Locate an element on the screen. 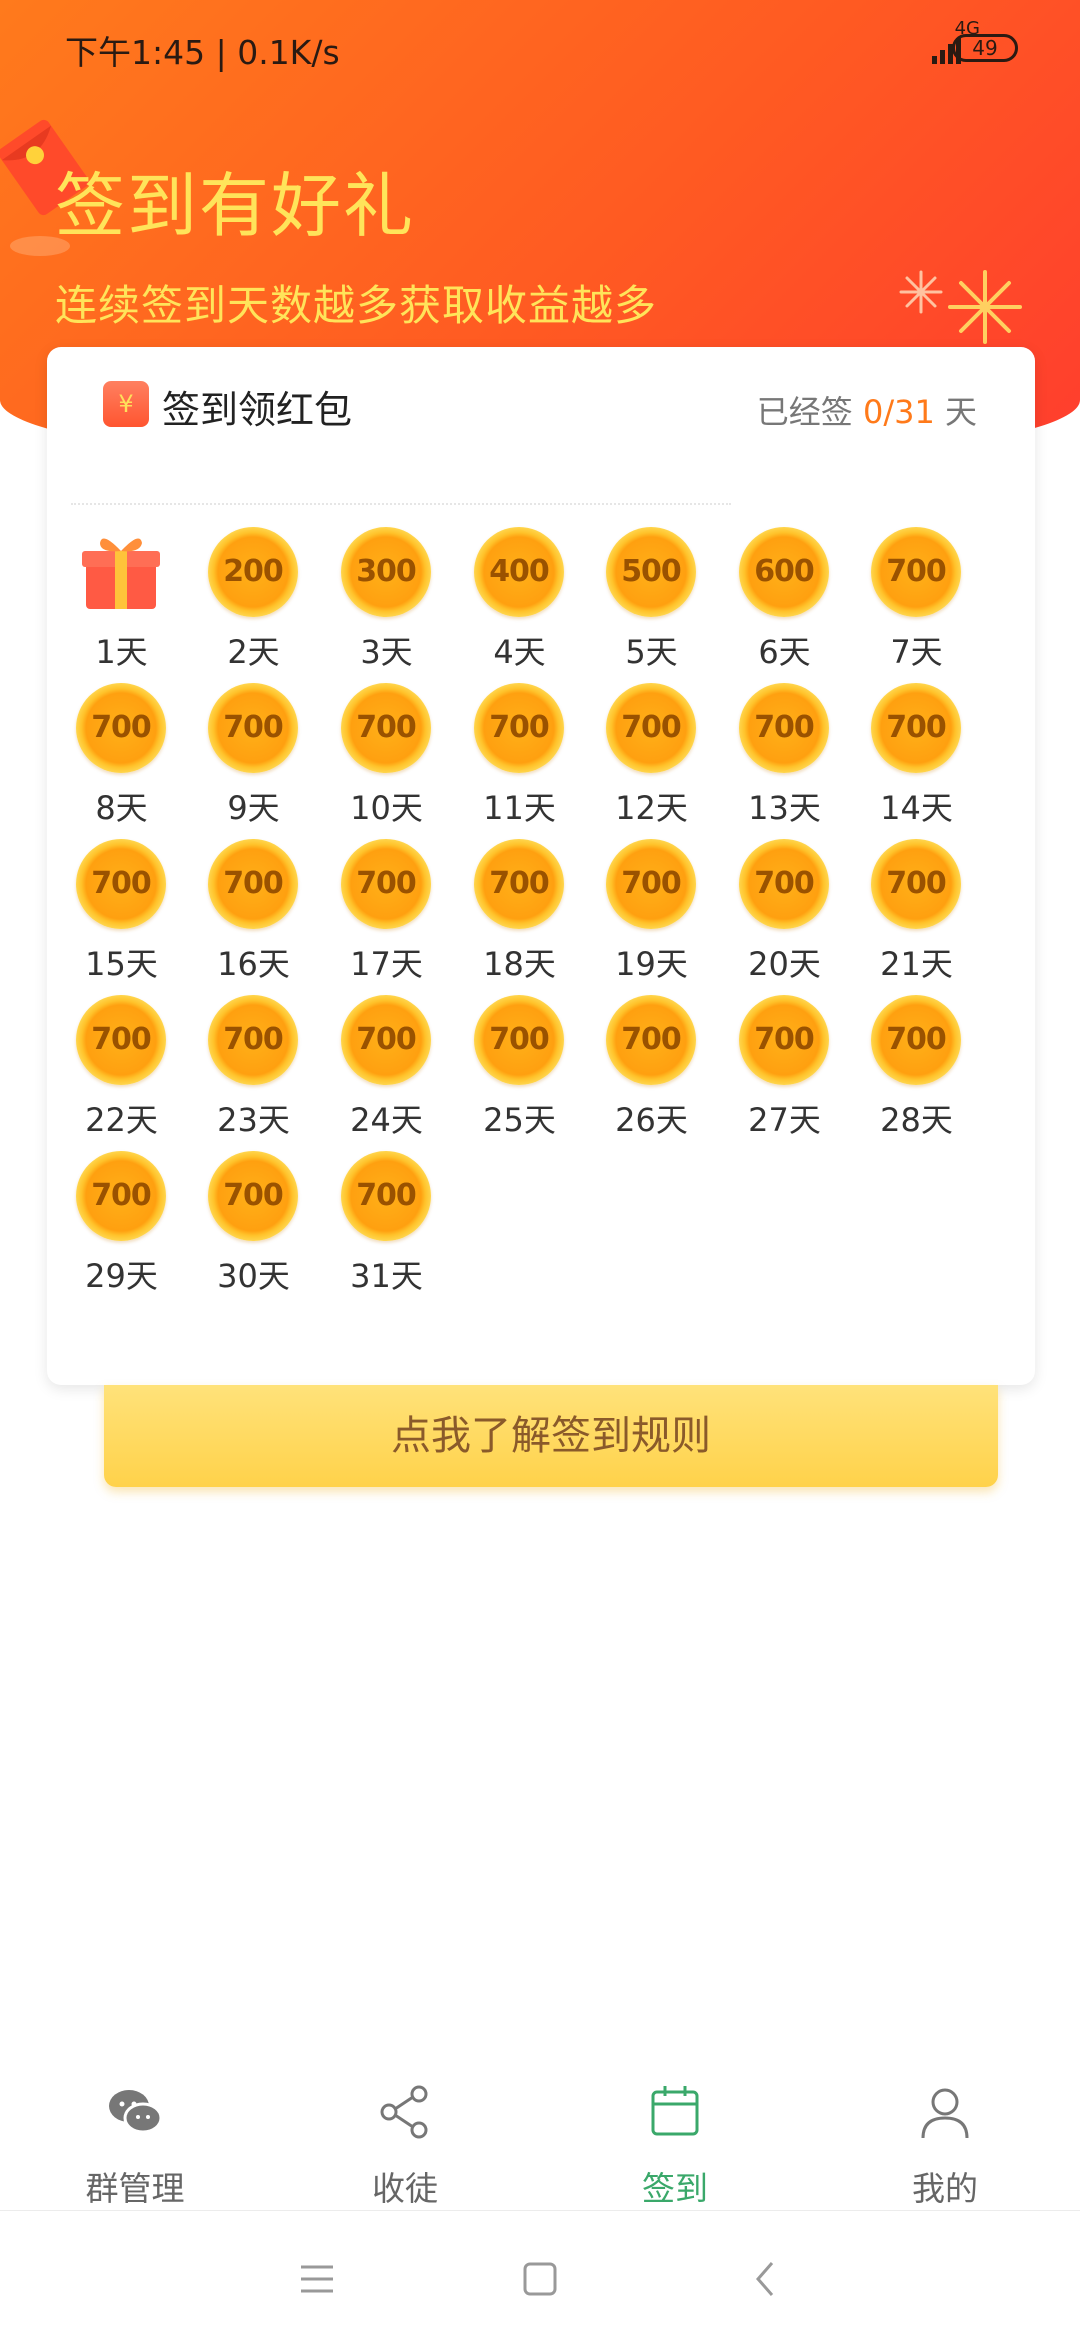 This screenshot has width=1080, height=2340. day-label: 13天 is located at coordinates (784, 808).